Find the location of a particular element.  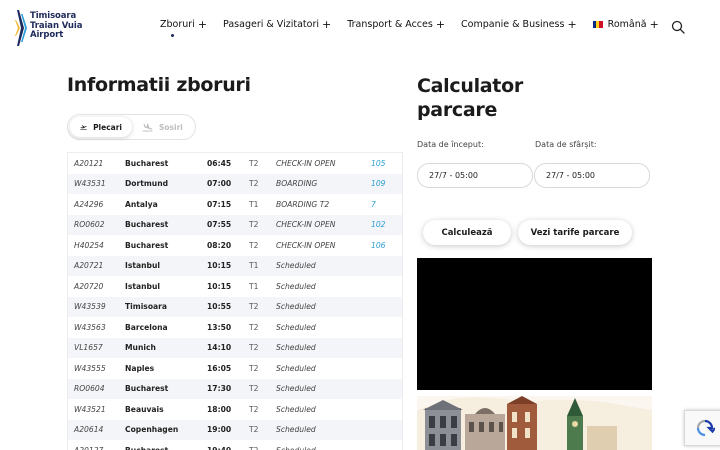

flight-code: A20127 is located at coordinates (96, 448).